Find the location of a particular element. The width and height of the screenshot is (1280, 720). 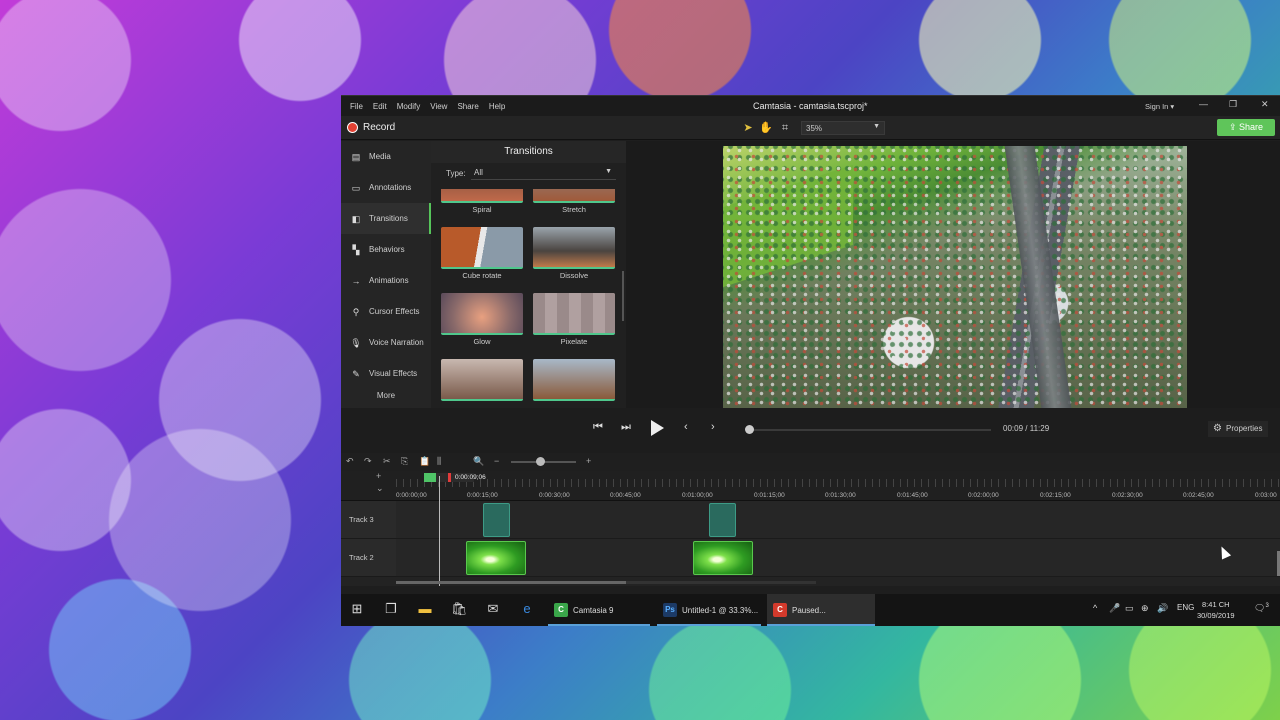

sign-in-button: Sign In ▾ is located at coordinates (1159, 106).